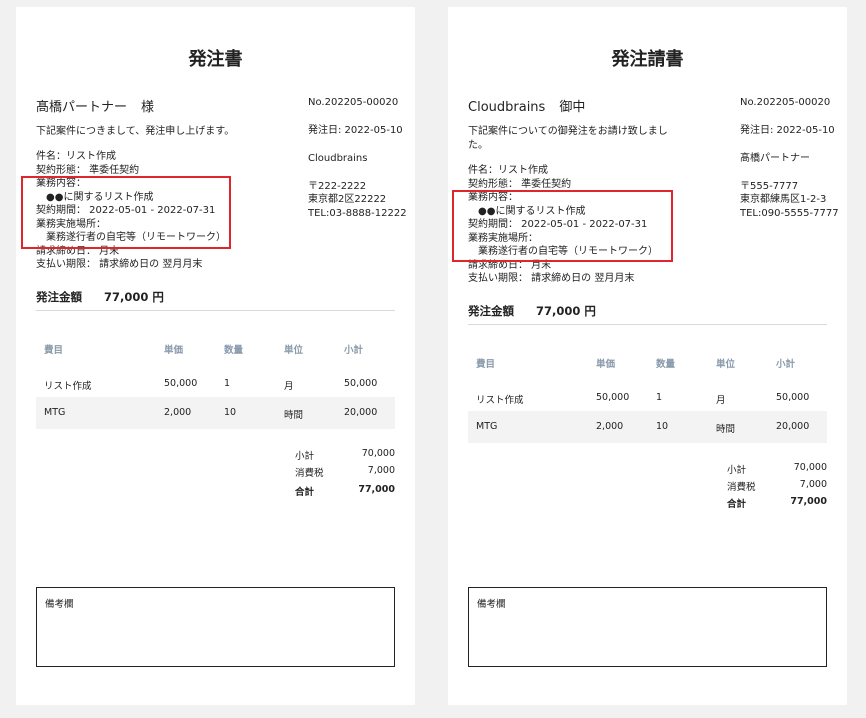  Describe the element at coordinates (647, 59) in the screenshot. I see `document-title: 発注請書` at that location.